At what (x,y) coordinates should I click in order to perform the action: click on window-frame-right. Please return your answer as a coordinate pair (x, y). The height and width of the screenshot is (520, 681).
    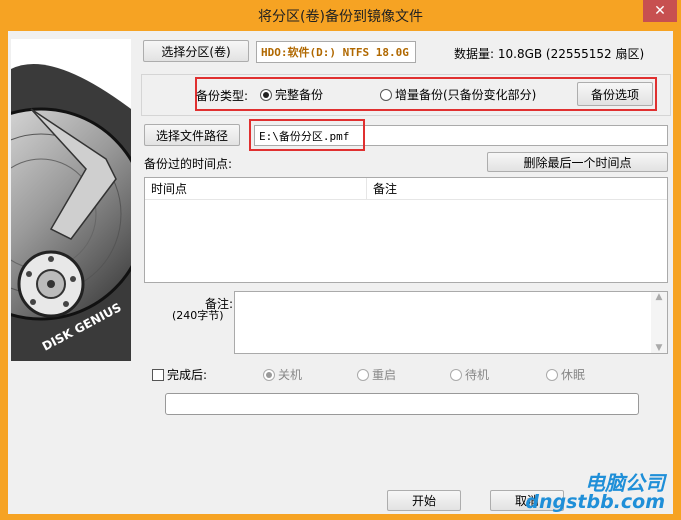
    Looking at the image, I should click on (677, 275).